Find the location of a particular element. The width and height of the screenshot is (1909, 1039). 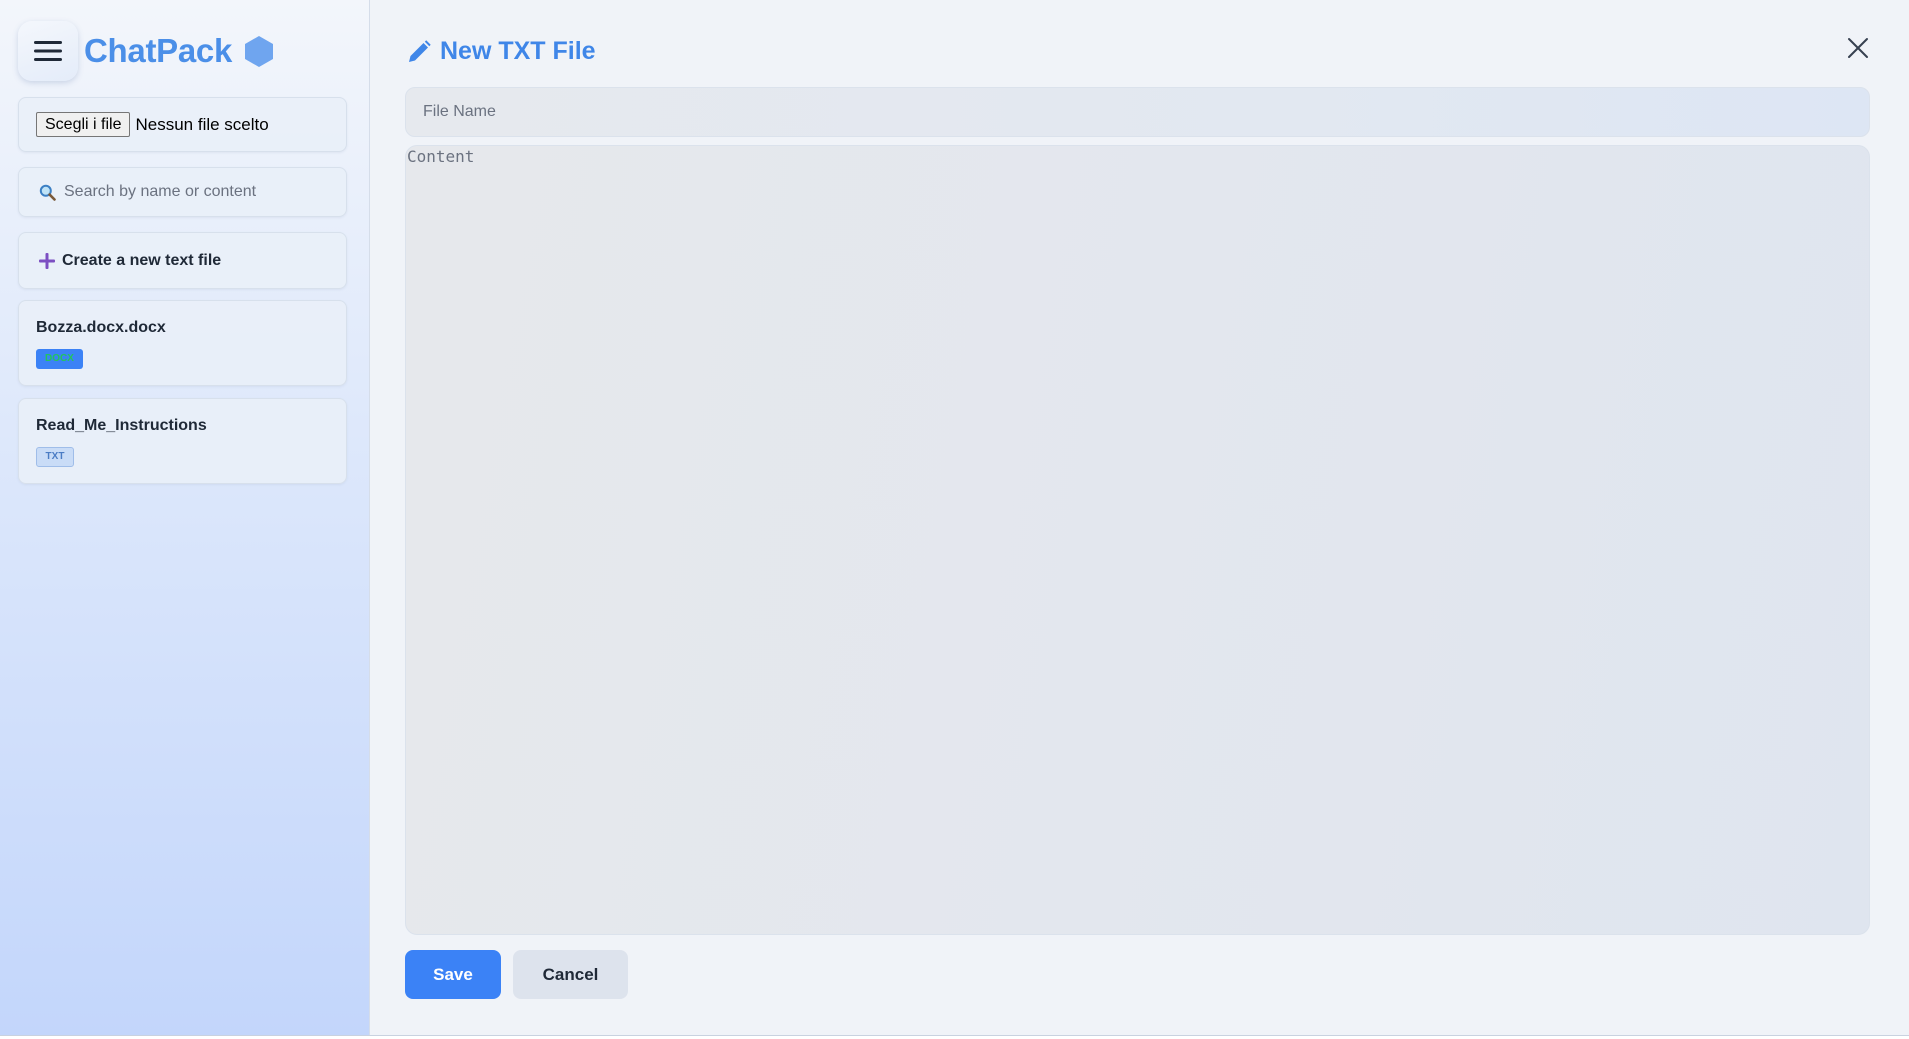

close-icon is located at coordinates (1858, 48).